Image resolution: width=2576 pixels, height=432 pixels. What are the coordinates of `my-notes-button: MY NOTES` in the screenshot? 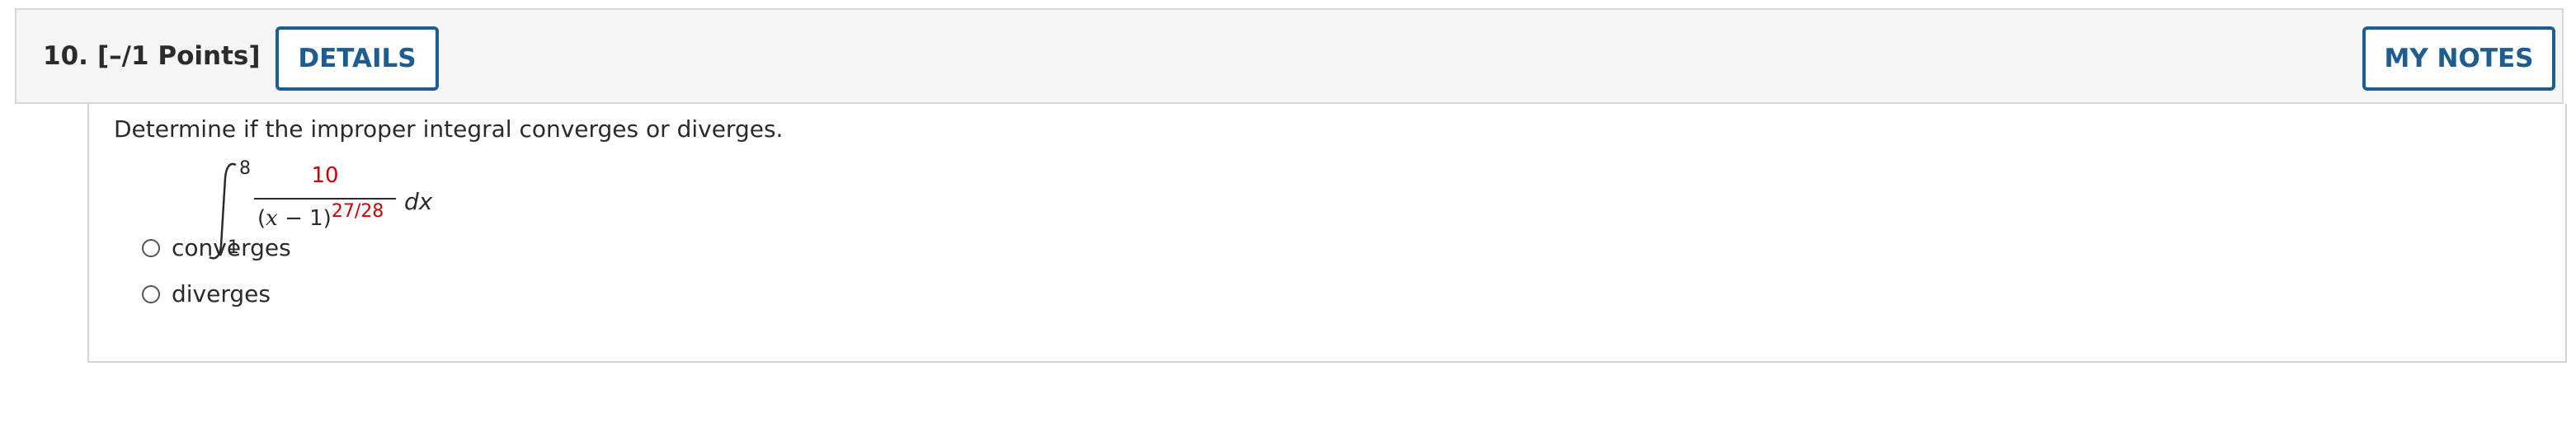 It's located at (2458, 59).